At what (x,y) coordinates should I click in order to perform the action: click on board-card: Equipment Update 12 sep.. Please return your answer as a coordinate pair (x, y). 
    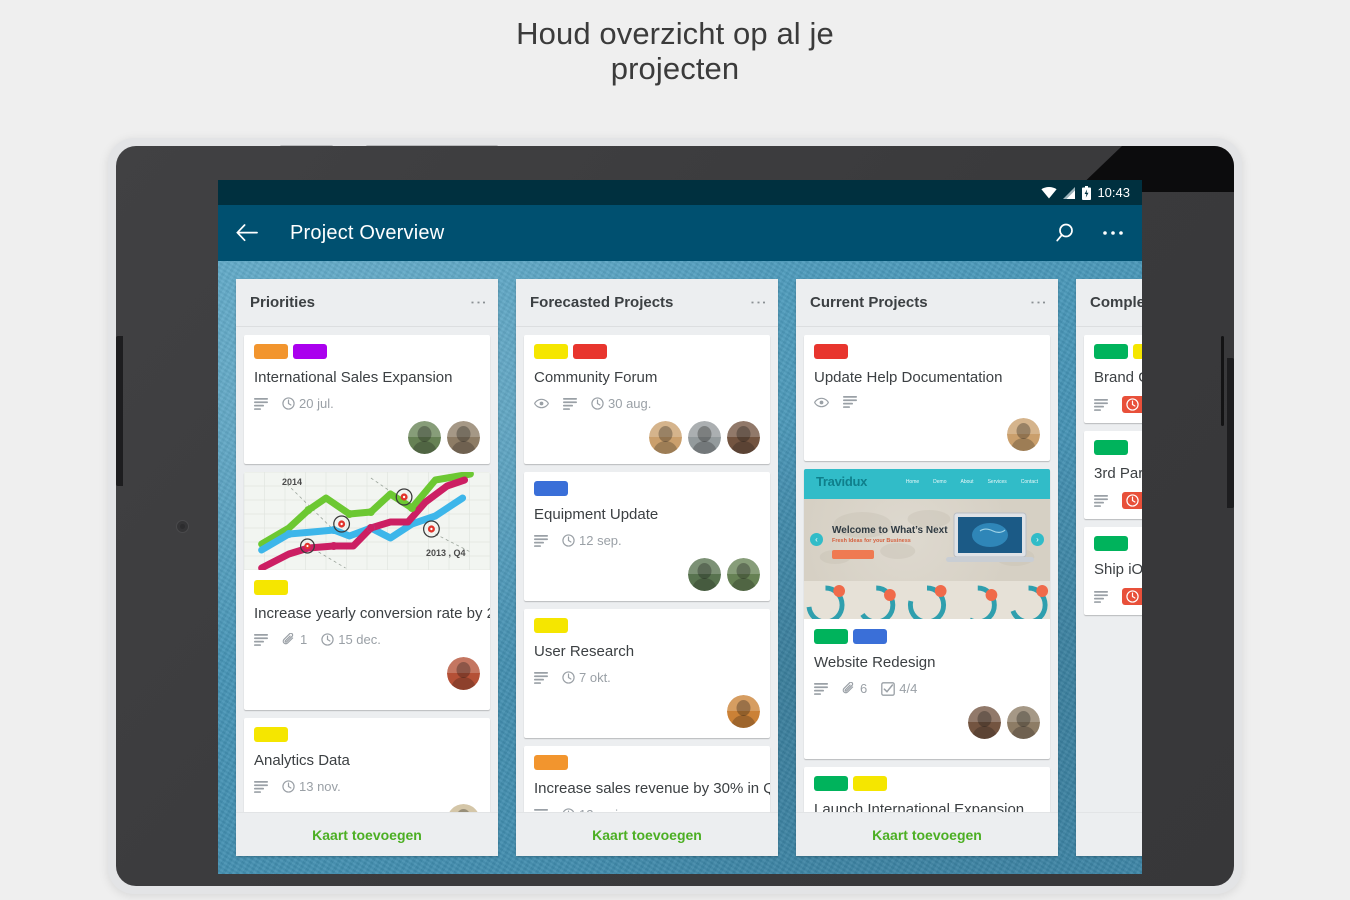
    Looking at the image, I should click on (647, 536).